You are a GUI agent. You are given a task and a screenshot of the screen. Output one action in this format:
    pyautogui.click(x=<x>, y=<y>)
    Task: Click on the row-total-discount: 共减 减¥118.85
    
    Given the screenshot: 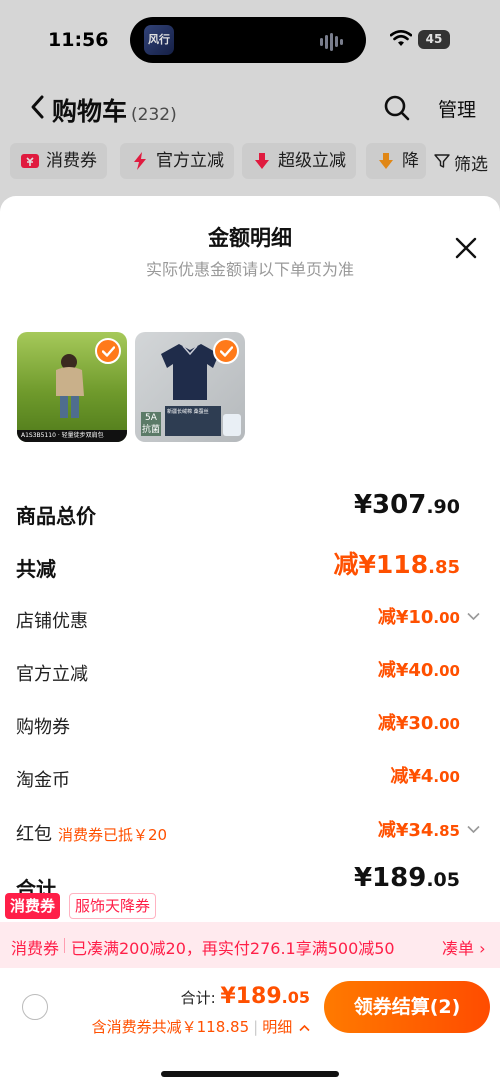 What is the action you would take?
    pyautogui.click(x=250, y=566)
    